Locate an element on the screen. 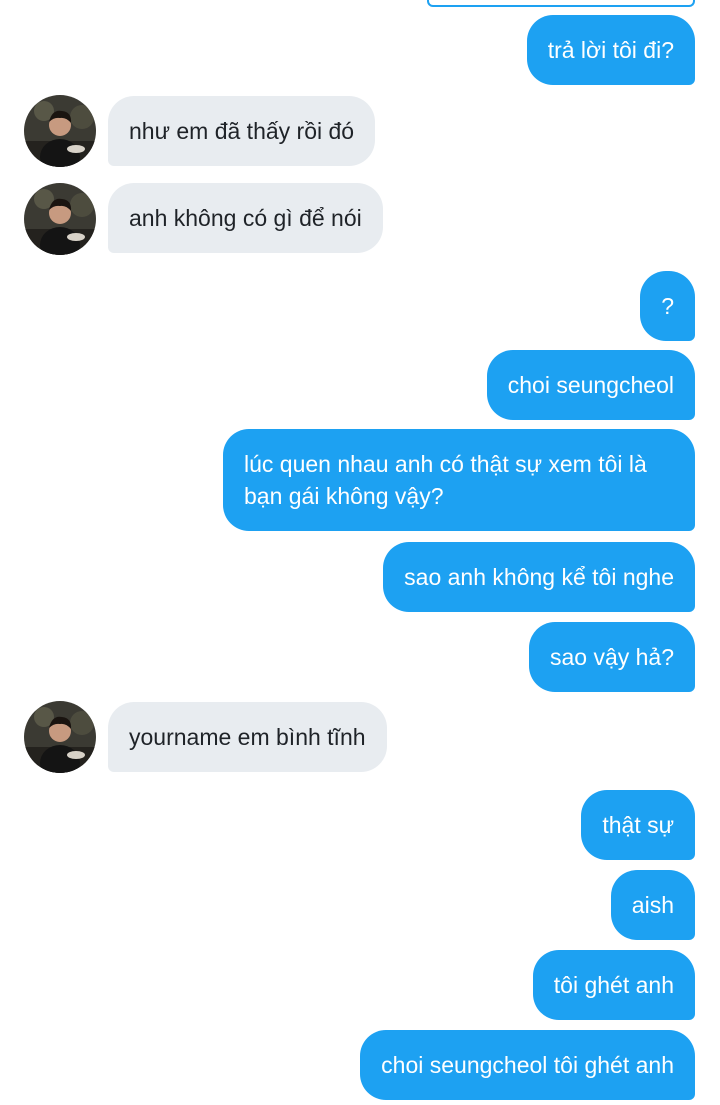 Image resolution: width=720 pixels, height=1105 pixels. sent-message-bubble: sao anh không kể tôi nghe is located at coordinates (539, 577).